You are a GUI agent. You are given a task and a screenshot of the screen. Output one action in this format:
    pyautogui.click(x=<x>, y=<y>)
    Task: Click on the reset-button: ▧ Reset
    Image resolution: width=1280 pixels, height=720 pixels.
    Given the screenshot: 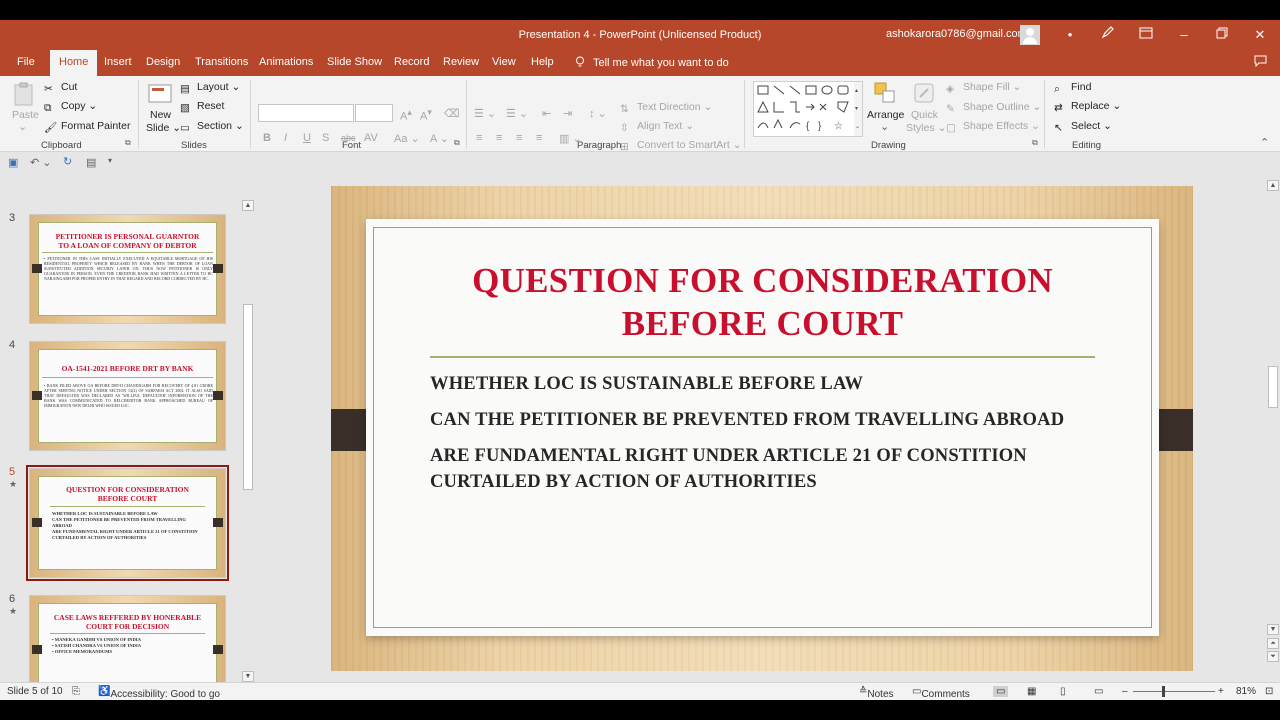 What is the action you would take?
    pyautogui.click(x=202, y=107)
    